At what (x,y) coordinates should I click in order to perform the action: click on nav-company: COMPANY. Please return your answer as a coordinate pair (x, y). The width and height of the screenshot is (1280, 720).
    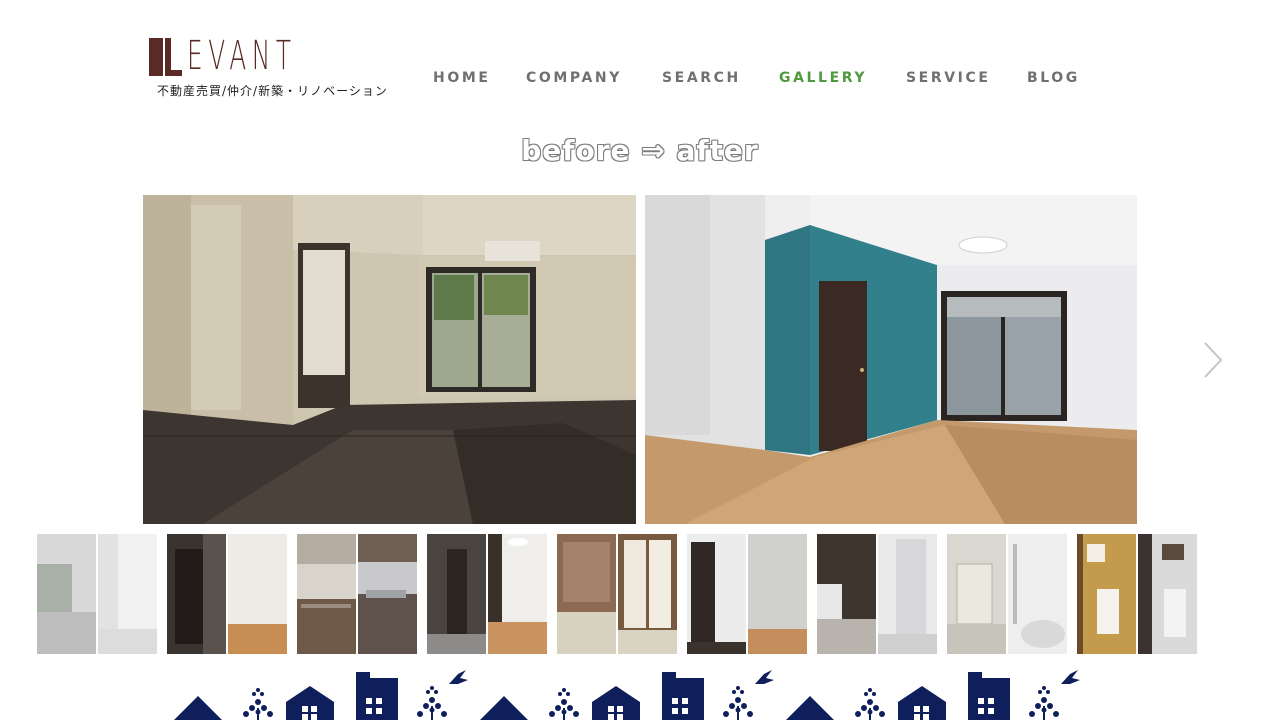
    Looking at the image, I should click on (574, 78).